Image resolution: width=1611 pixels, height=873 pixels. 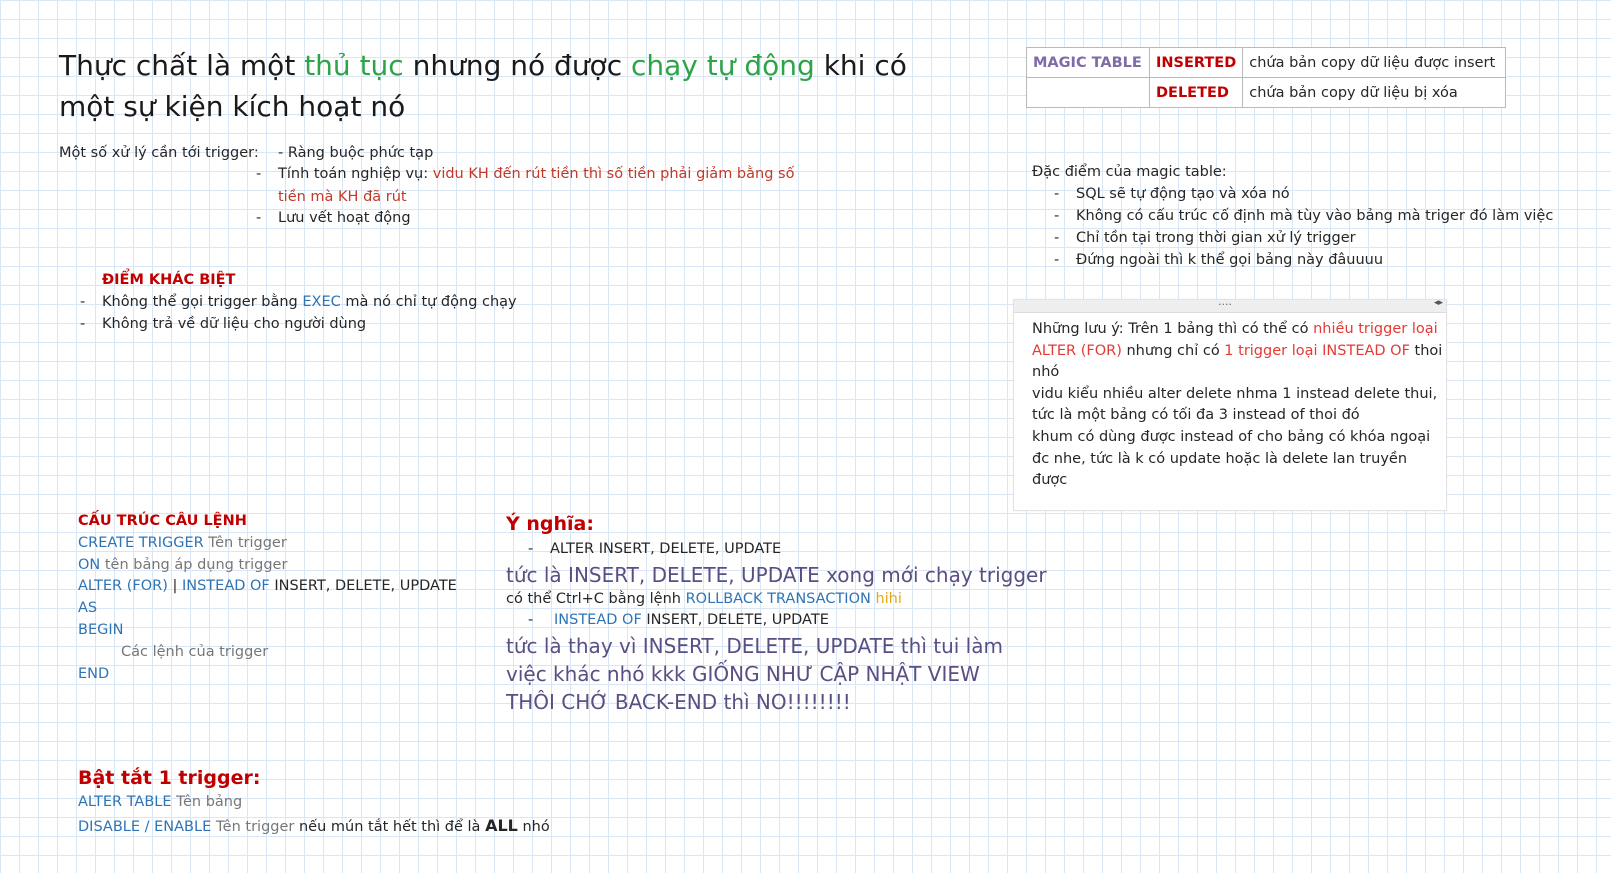 What do you see at coordinates (1129, 172) in the screenshot?
I see `magic-features-heading: Đặc điểm của magic table:` at bounding box center [1129, 172].